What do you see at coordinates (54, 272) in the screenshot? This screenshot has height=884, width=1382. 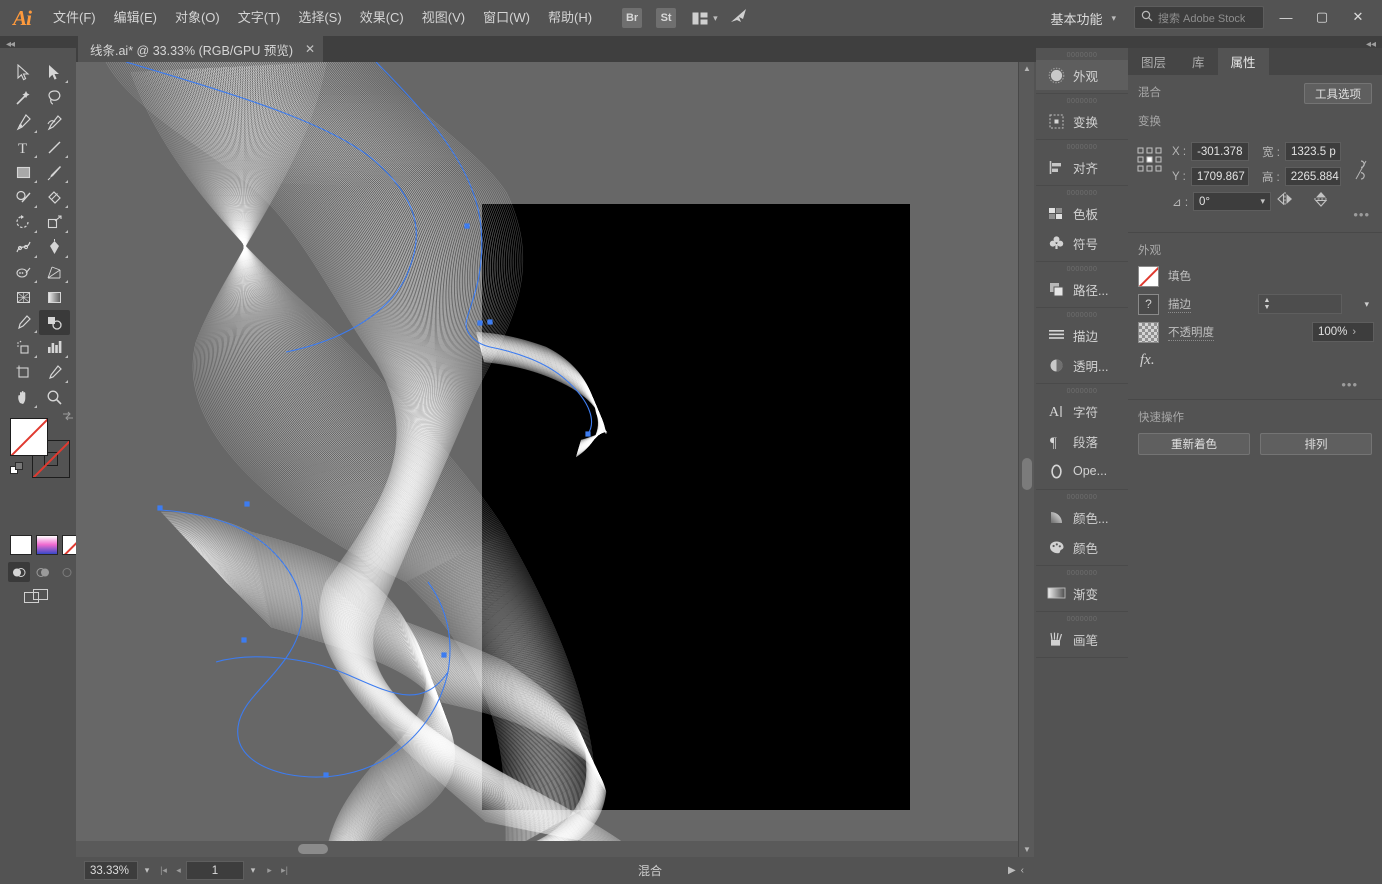 I see `perspective-grid-tool` at bounding box center [54, 272].